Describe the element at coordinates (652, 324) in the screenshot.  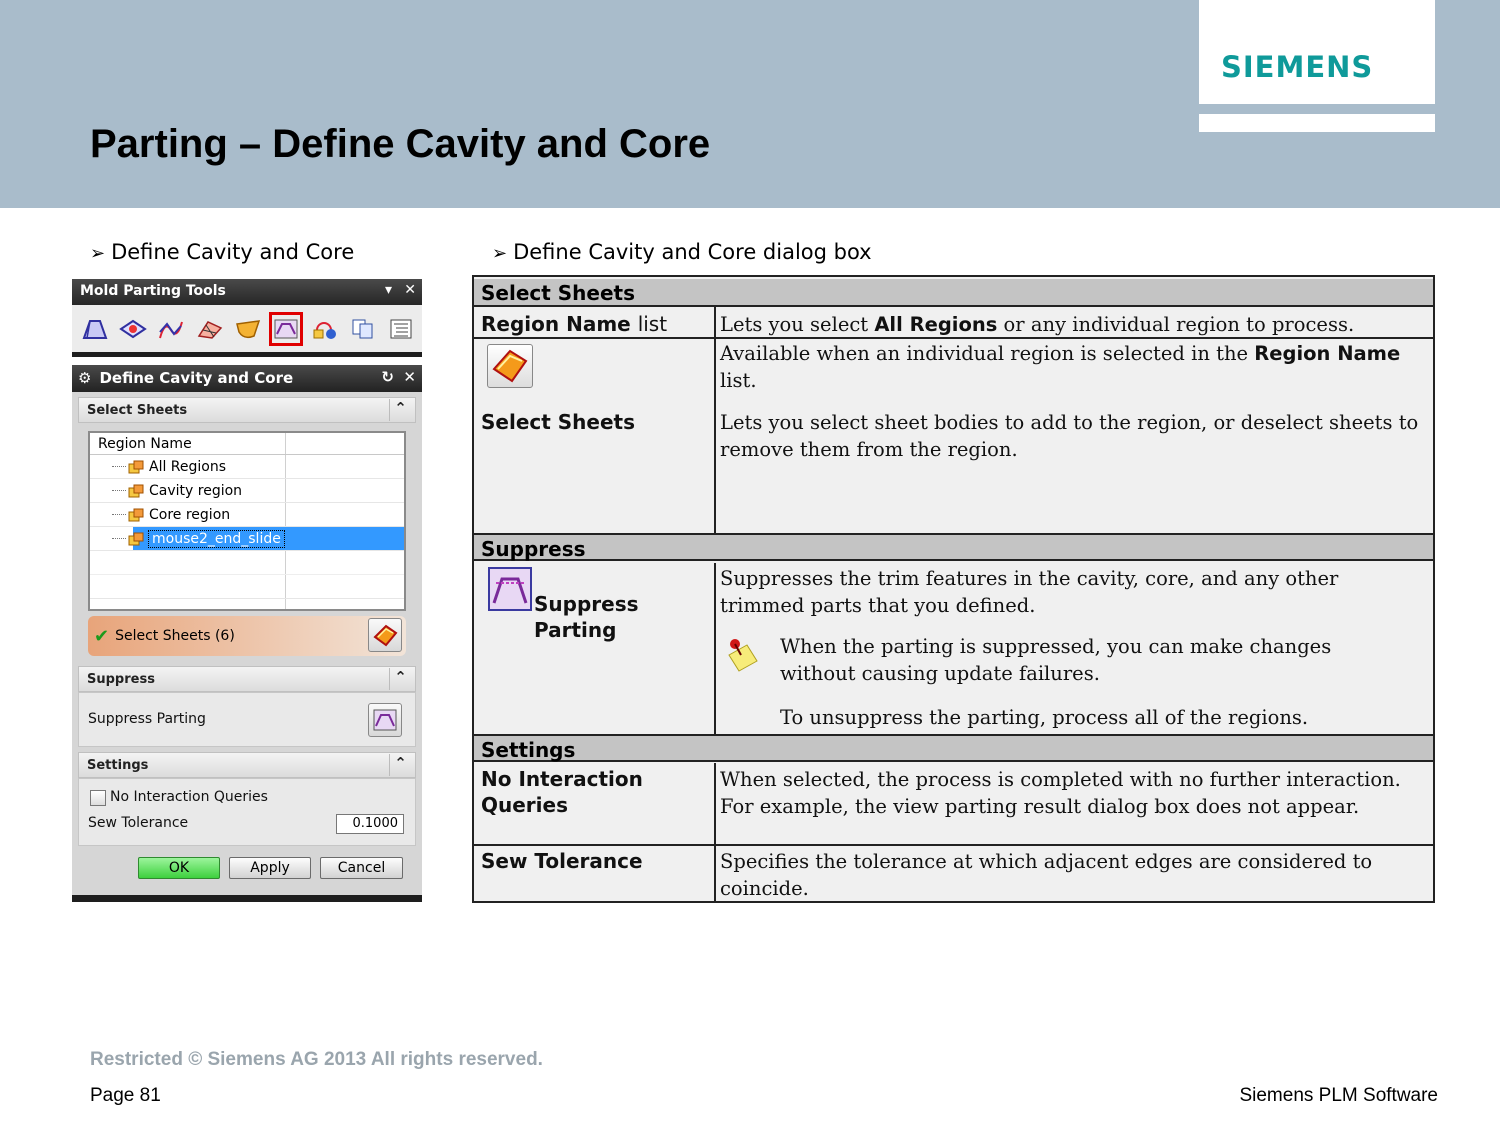
I see `term-text-light: list` at that location.